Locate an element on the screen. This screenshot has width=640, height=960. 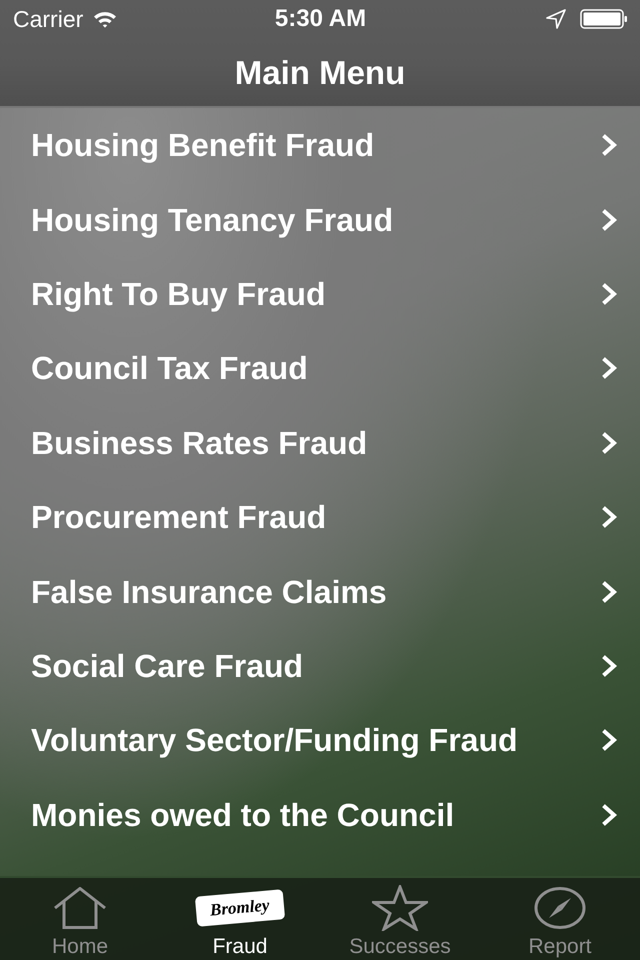
menu-item: False Insurance Claims is located at coordinates (320, 591).